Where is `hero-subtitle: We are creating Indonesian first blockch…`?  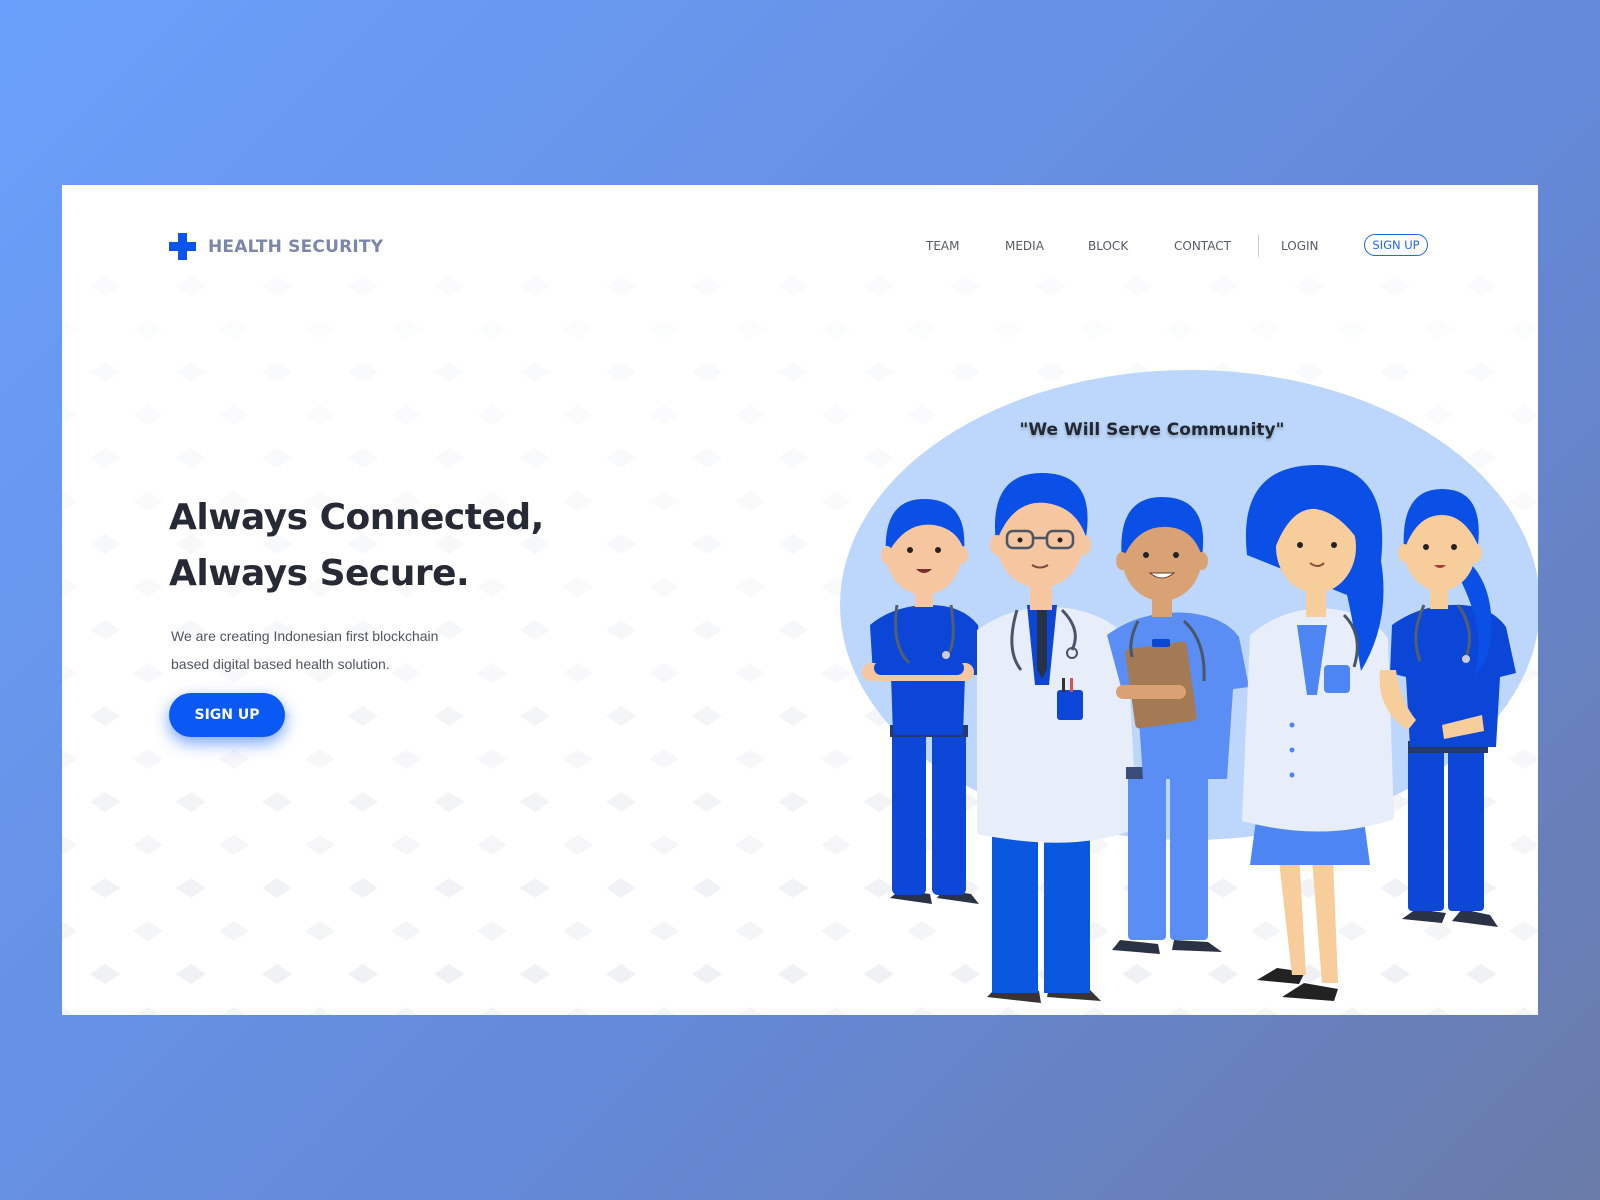
hero-subtitle: We are creating Indonesian first blockch… is located at coordinates (305, 650).